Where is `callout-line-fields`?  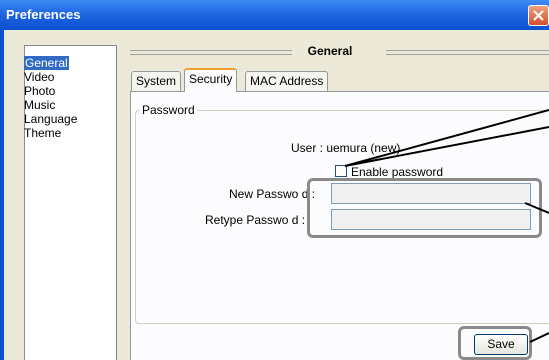 callout-line-fields is located at coordinates (536, 208).